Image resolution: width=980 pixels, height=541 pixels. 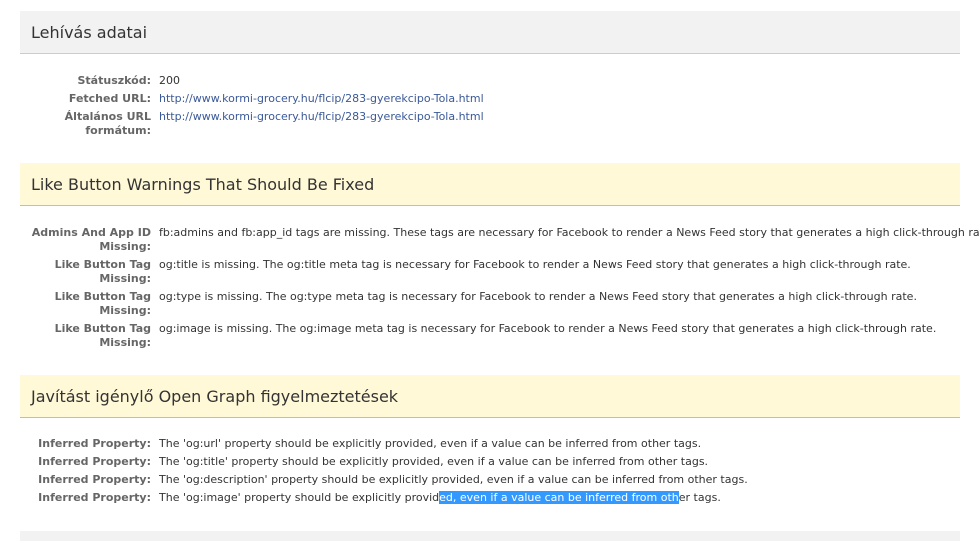 I want to click on canonical-url-label: Általános URL formátum:, so click(x=107, y=123).